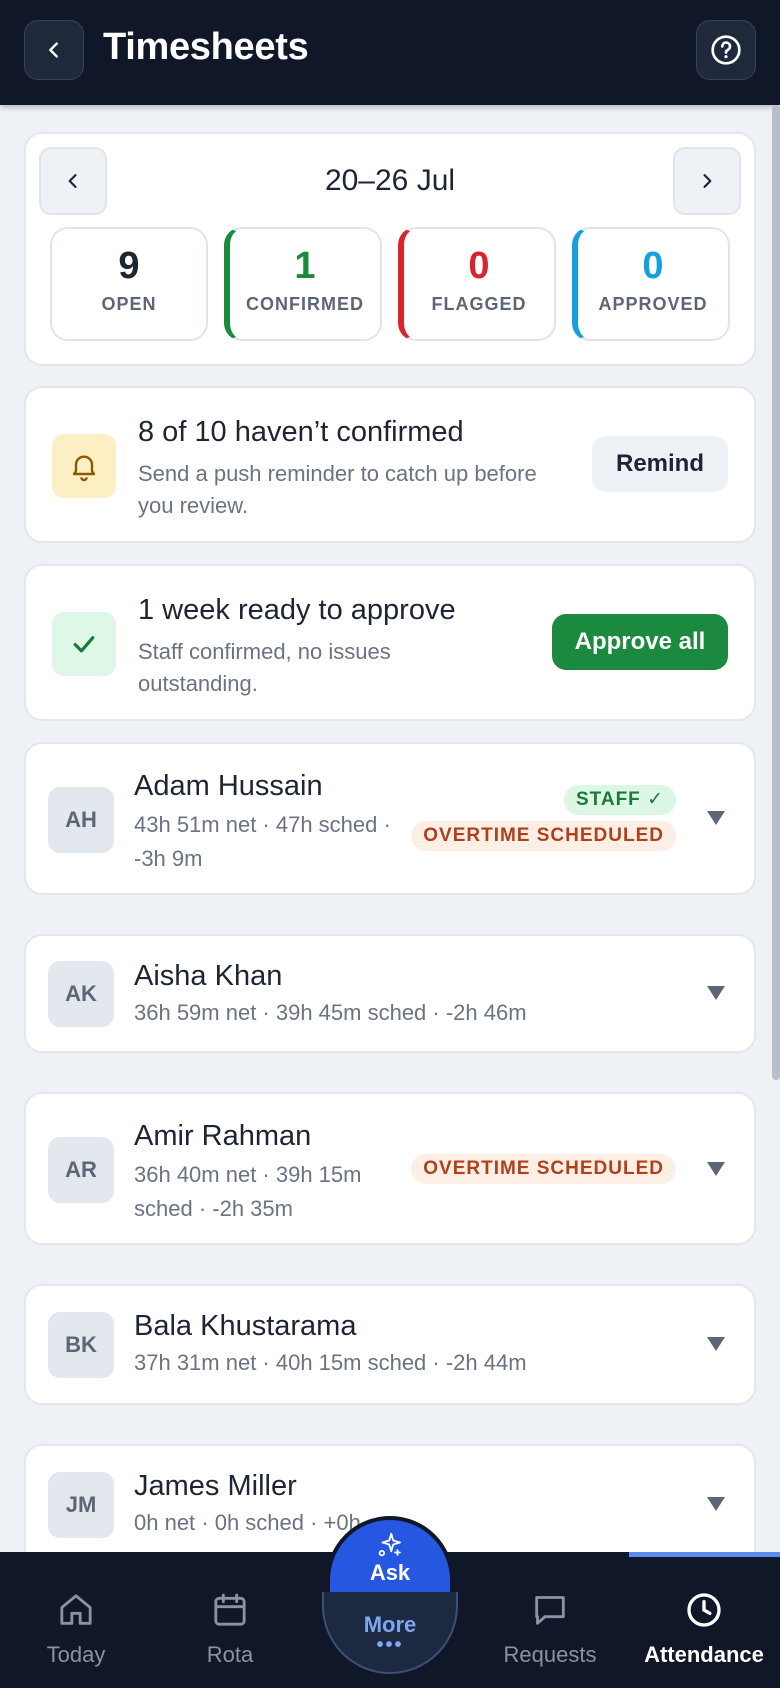  What do you see at coordinates (81, 1170) in the screenshot?
I see `avatar: AR` at bounding box center [81, 1170].